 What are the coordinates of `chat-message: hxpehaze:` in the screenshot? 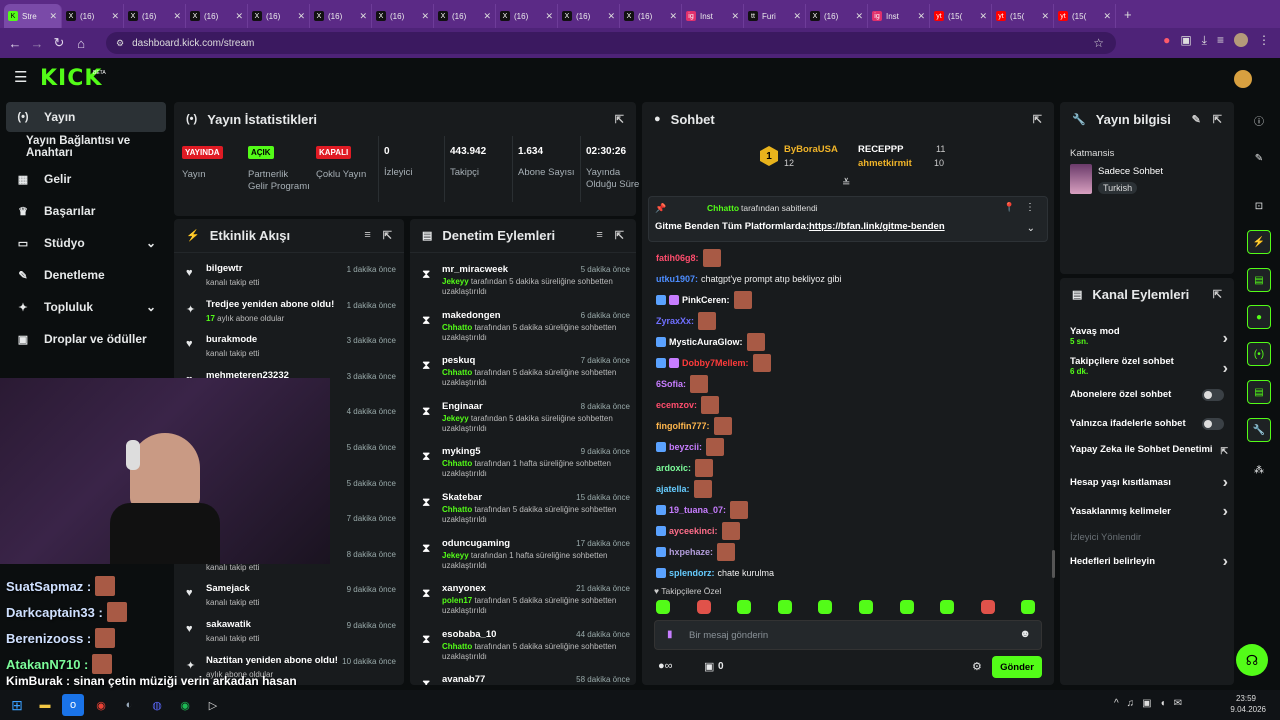 It's located at (696, 552).